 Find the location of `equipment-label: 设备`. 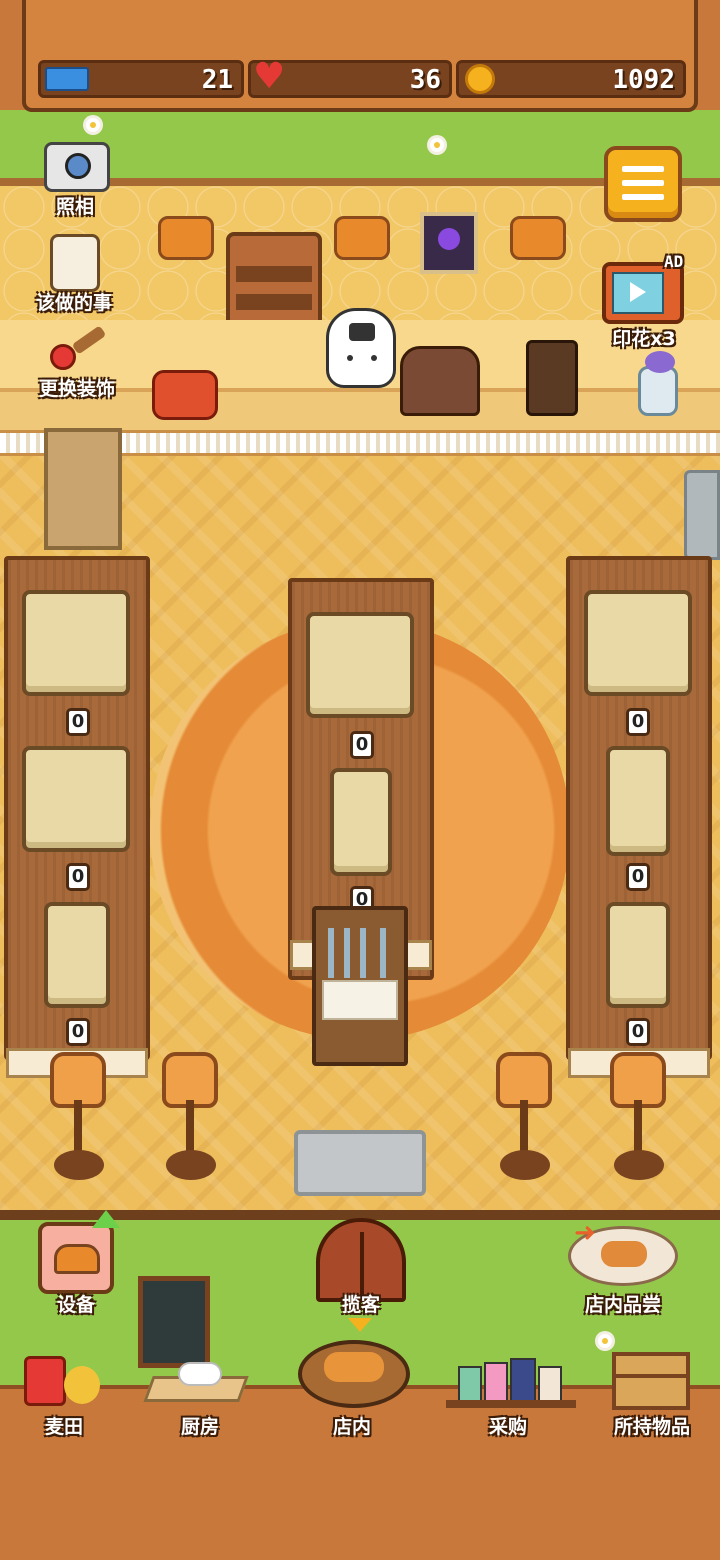

equipment-label: 设备 is located at coordinates (76, 1303).